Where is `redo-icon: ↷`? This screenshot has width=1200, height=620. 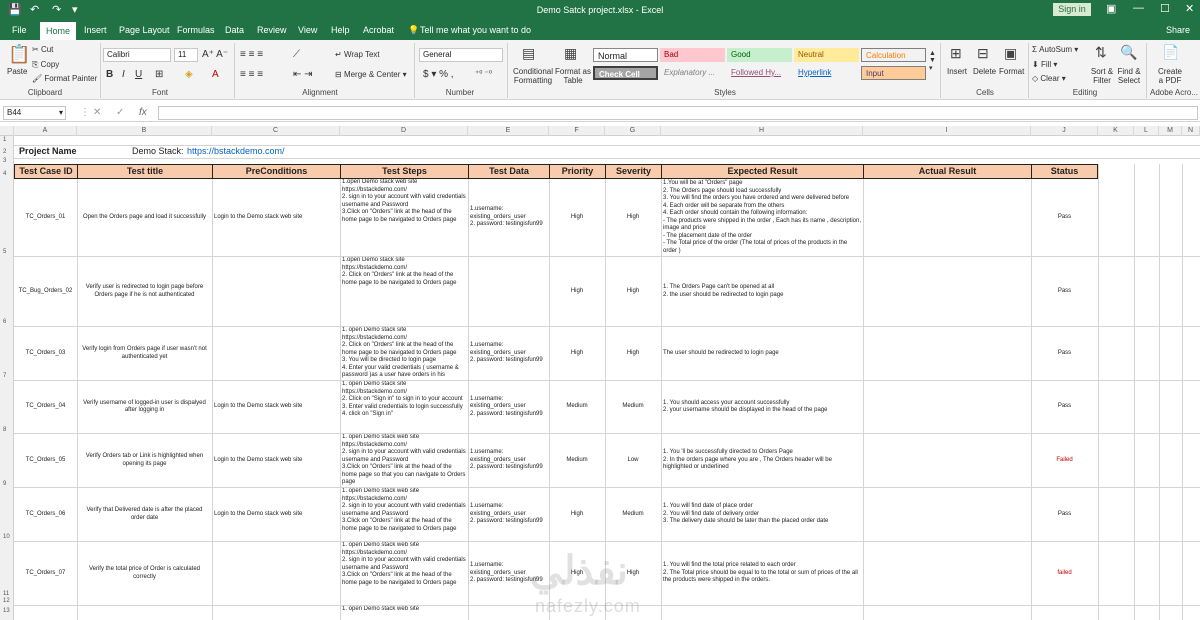 redo-icon: ↷ is located at coordinates (56, 9).